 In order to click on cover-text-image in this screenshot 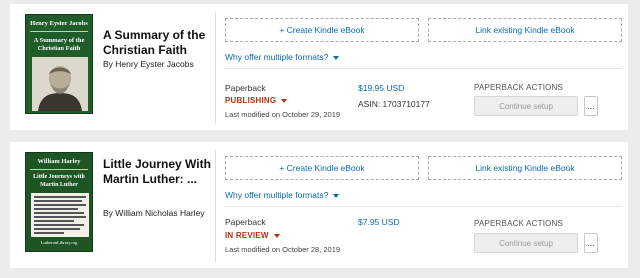, I will do `click(60, 215)`.